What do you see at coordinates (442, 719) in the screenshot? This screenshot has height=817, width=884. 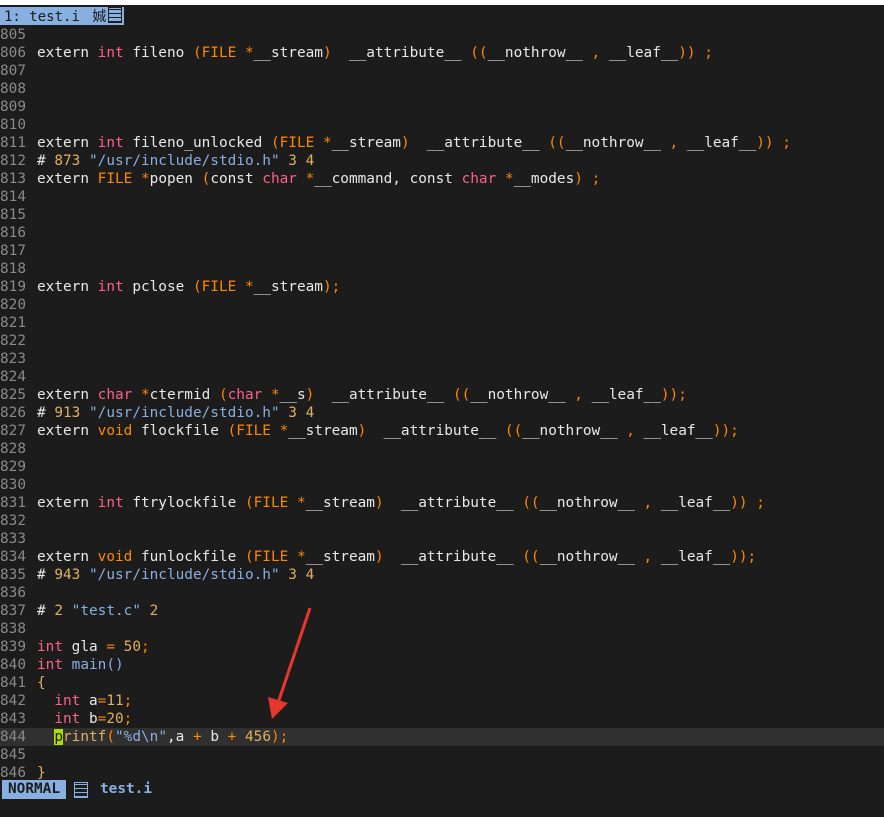 I see `code-line: 843 int b=20;` at bounding box center [442, 719].